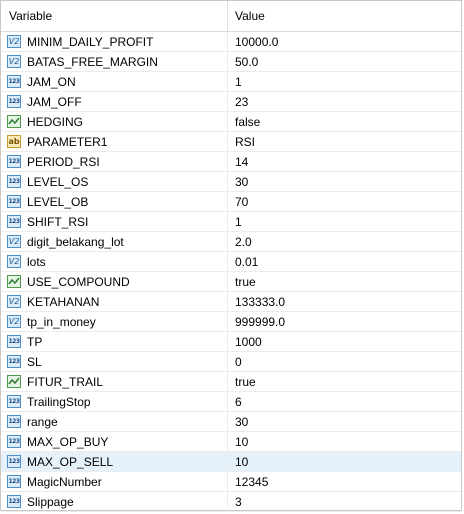 Image resolution: width=464 pixels, height=514 pixels. Describe the element at coordinates (344, 321) in the screenshot. I see `value-cell: 999999.0` at that location.